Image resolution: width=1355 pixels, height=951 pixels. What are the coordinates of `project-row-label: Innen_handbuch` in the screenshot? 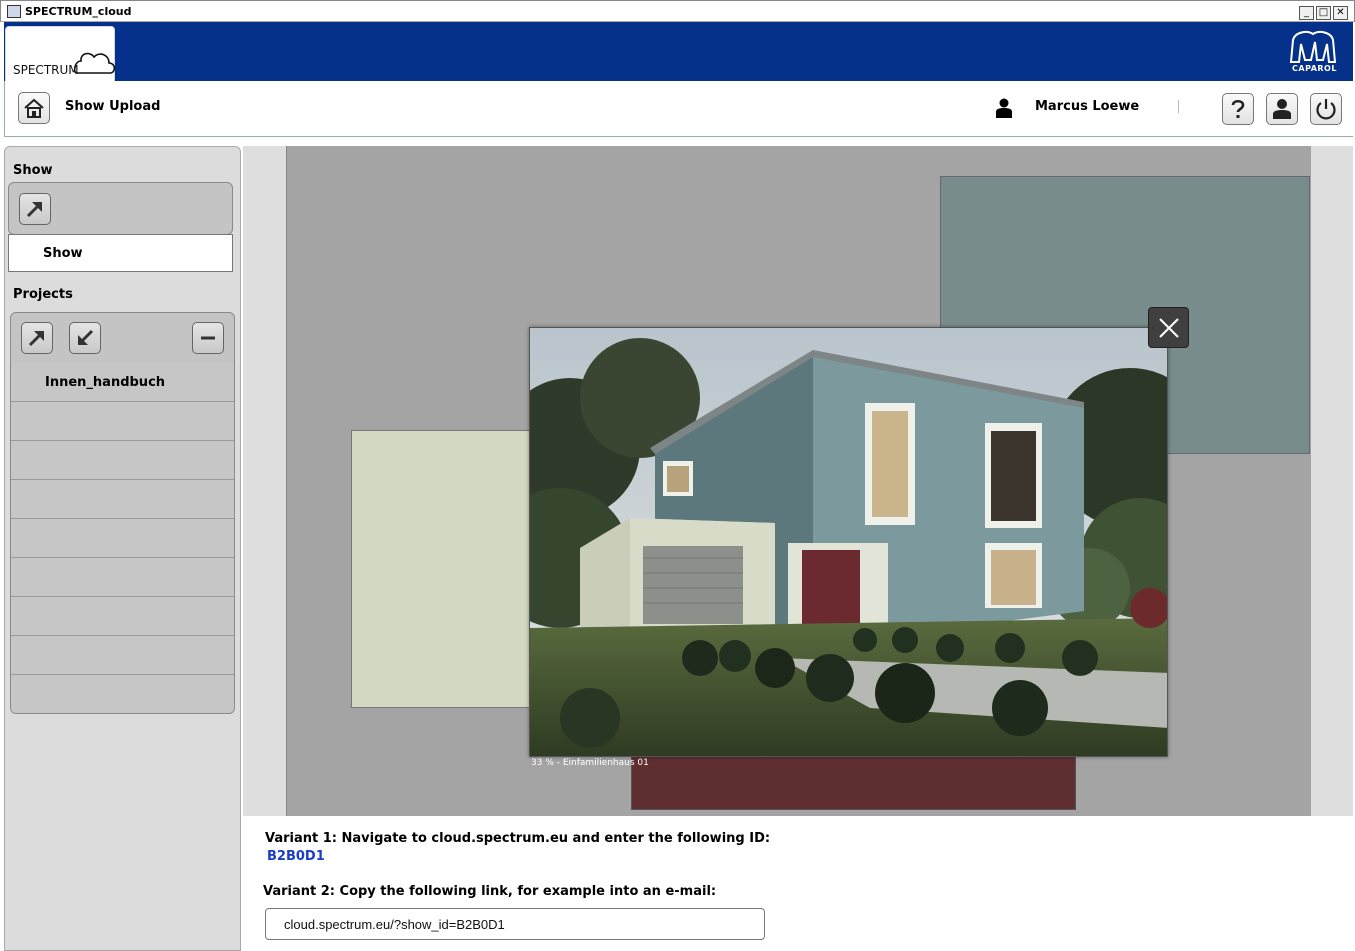 It's located at (105, 382).